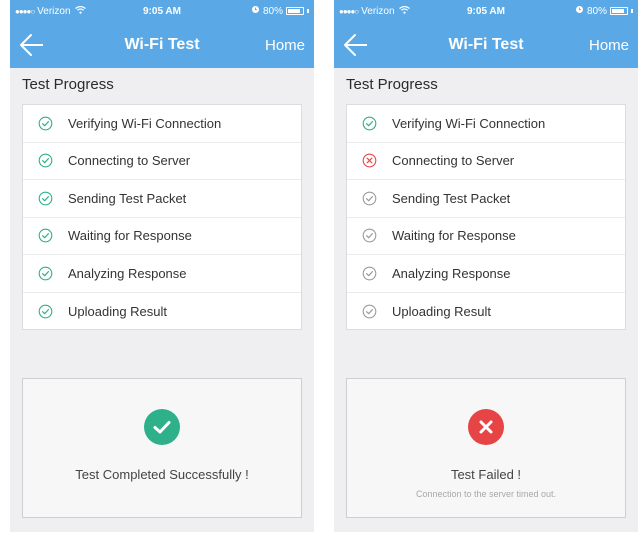  I want to click on checkmark-circle-icon, so click(162, 427).